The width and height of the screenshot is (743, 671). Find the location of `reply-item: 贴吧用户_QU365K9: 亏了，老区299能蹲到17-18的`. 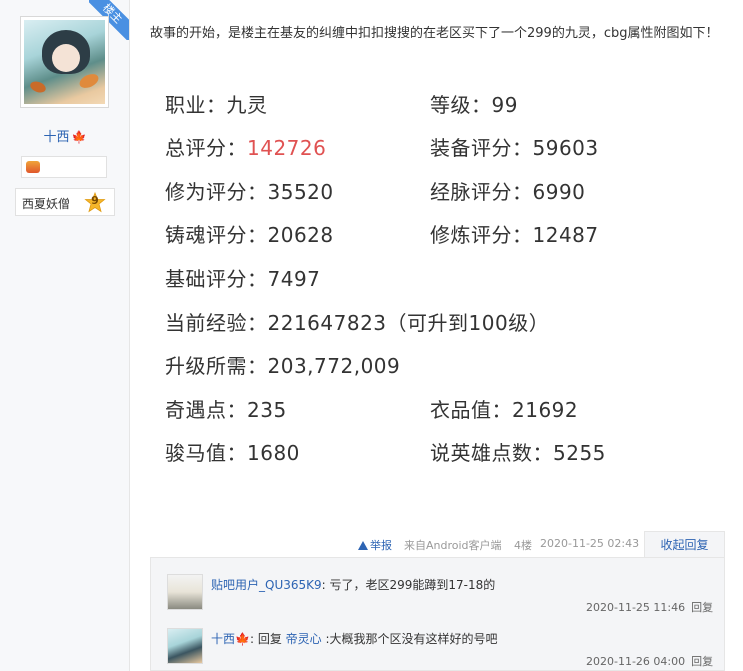

reply-item: 贴吧用户_QU365K9: 亏了，老区299能蹲到17-18的 is located at coordinates (353, 584).